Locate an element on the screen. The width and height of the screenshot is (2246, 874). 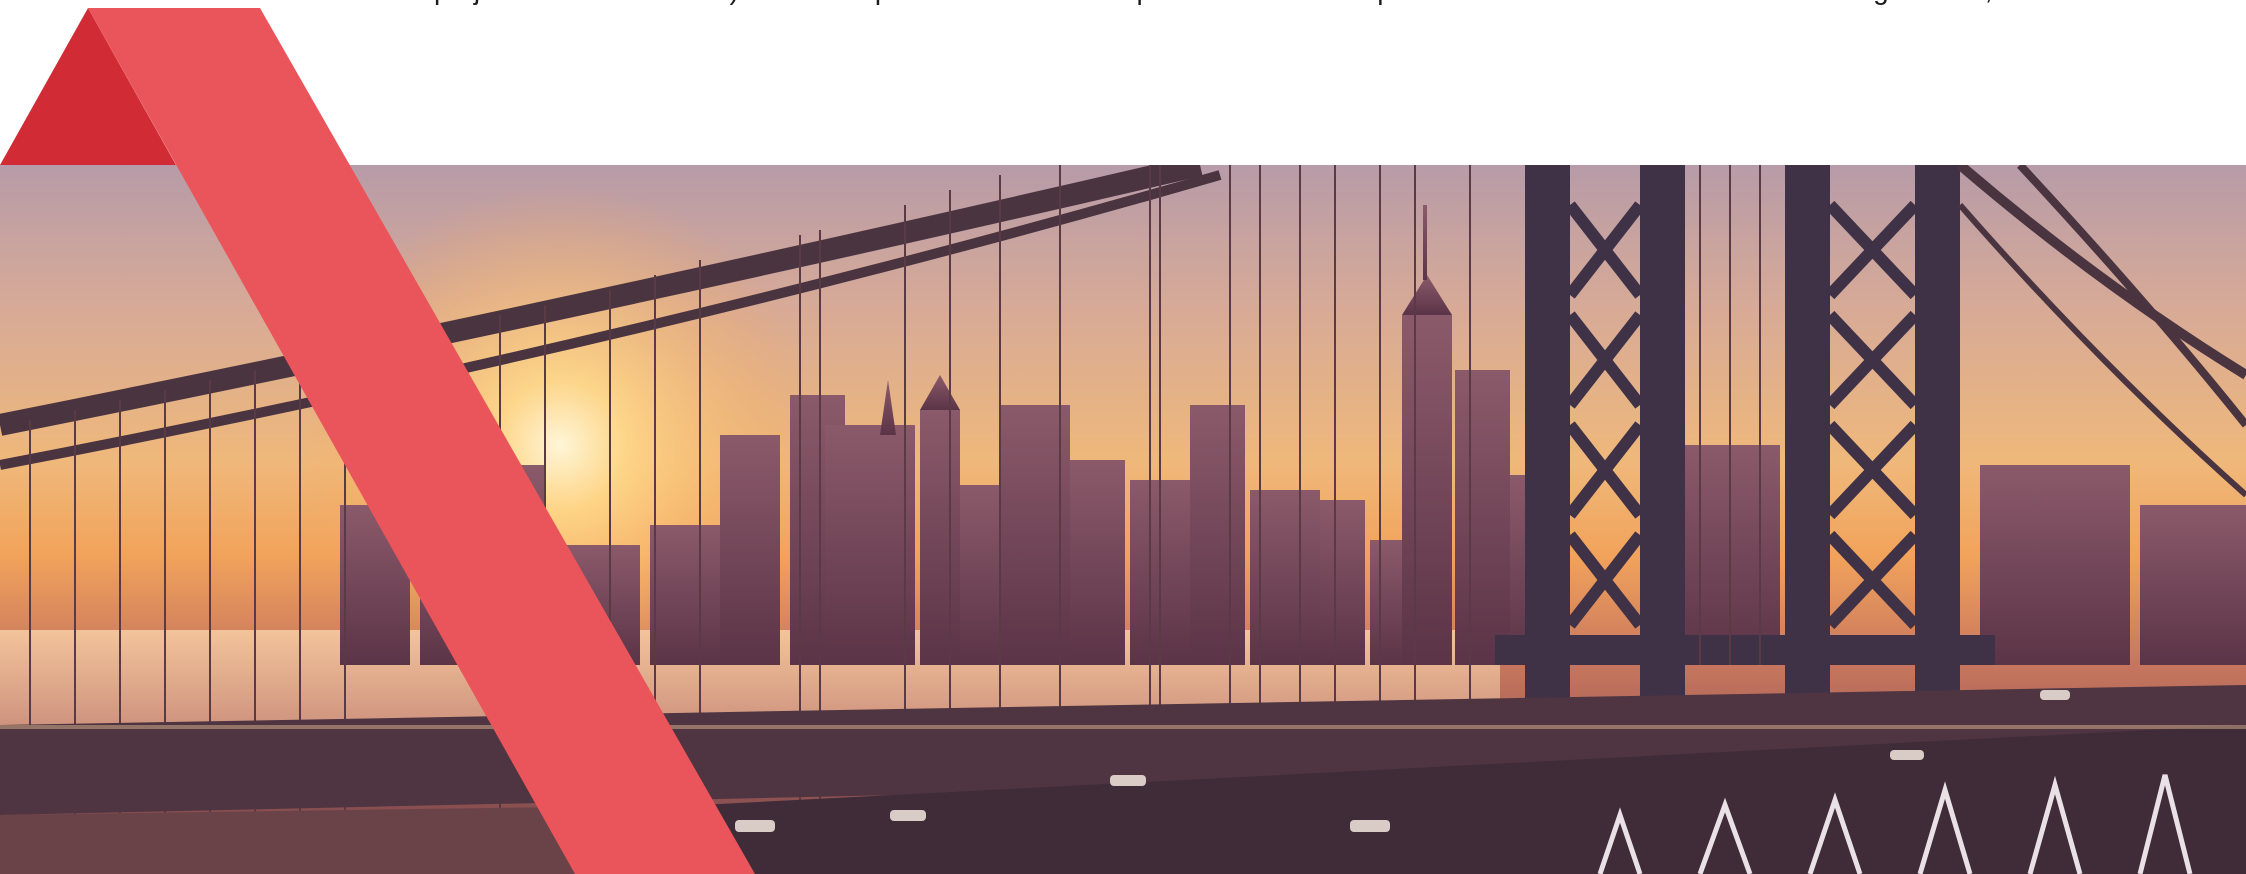
accent-dark-triangle is located at coordinates (88, 86).